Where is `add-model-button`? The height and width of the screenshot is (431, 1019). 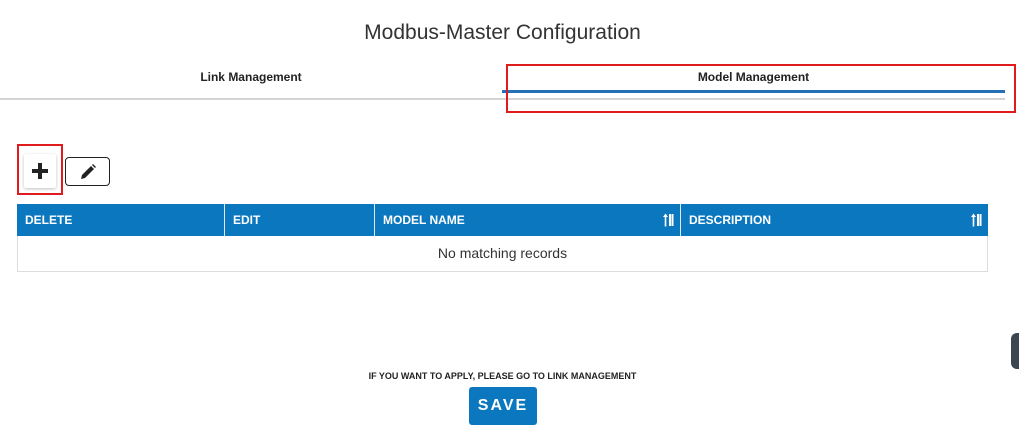 add-model-button is located at coordinates (40, 171).